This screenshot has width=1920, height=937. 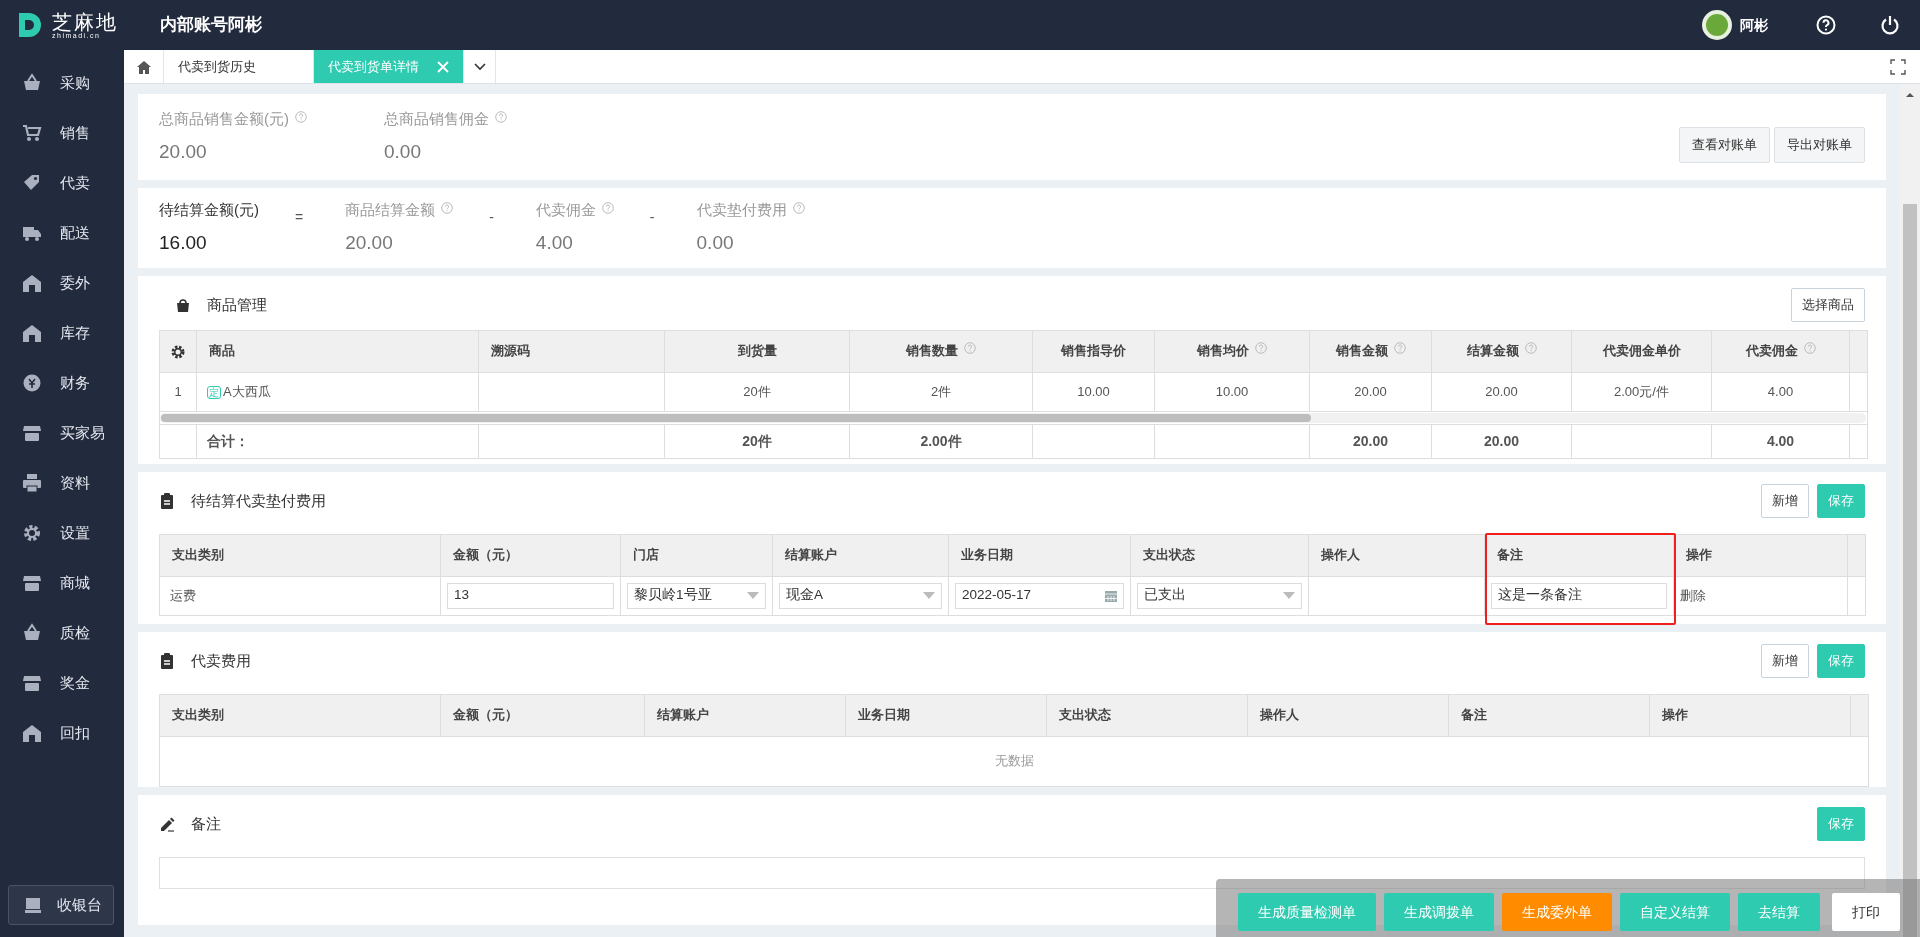 What do you see at coordinates (62, 133) in the screenshot?
I see `sidebar-item: 销售` at bounding box center [62, 133].